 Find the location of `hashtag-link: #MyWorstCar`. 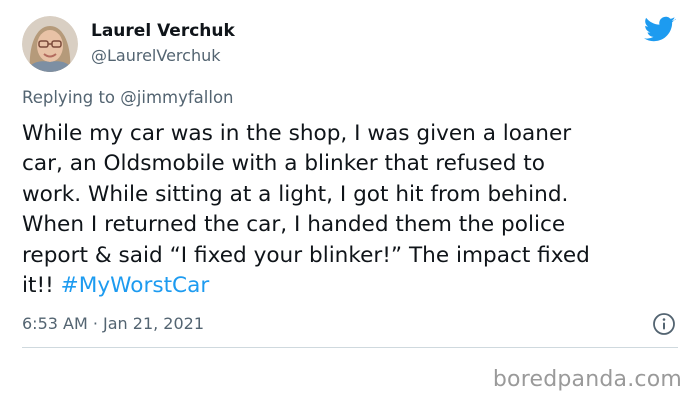

hashtag-link: #MyWorstCar is located at coordinates (135, 285).